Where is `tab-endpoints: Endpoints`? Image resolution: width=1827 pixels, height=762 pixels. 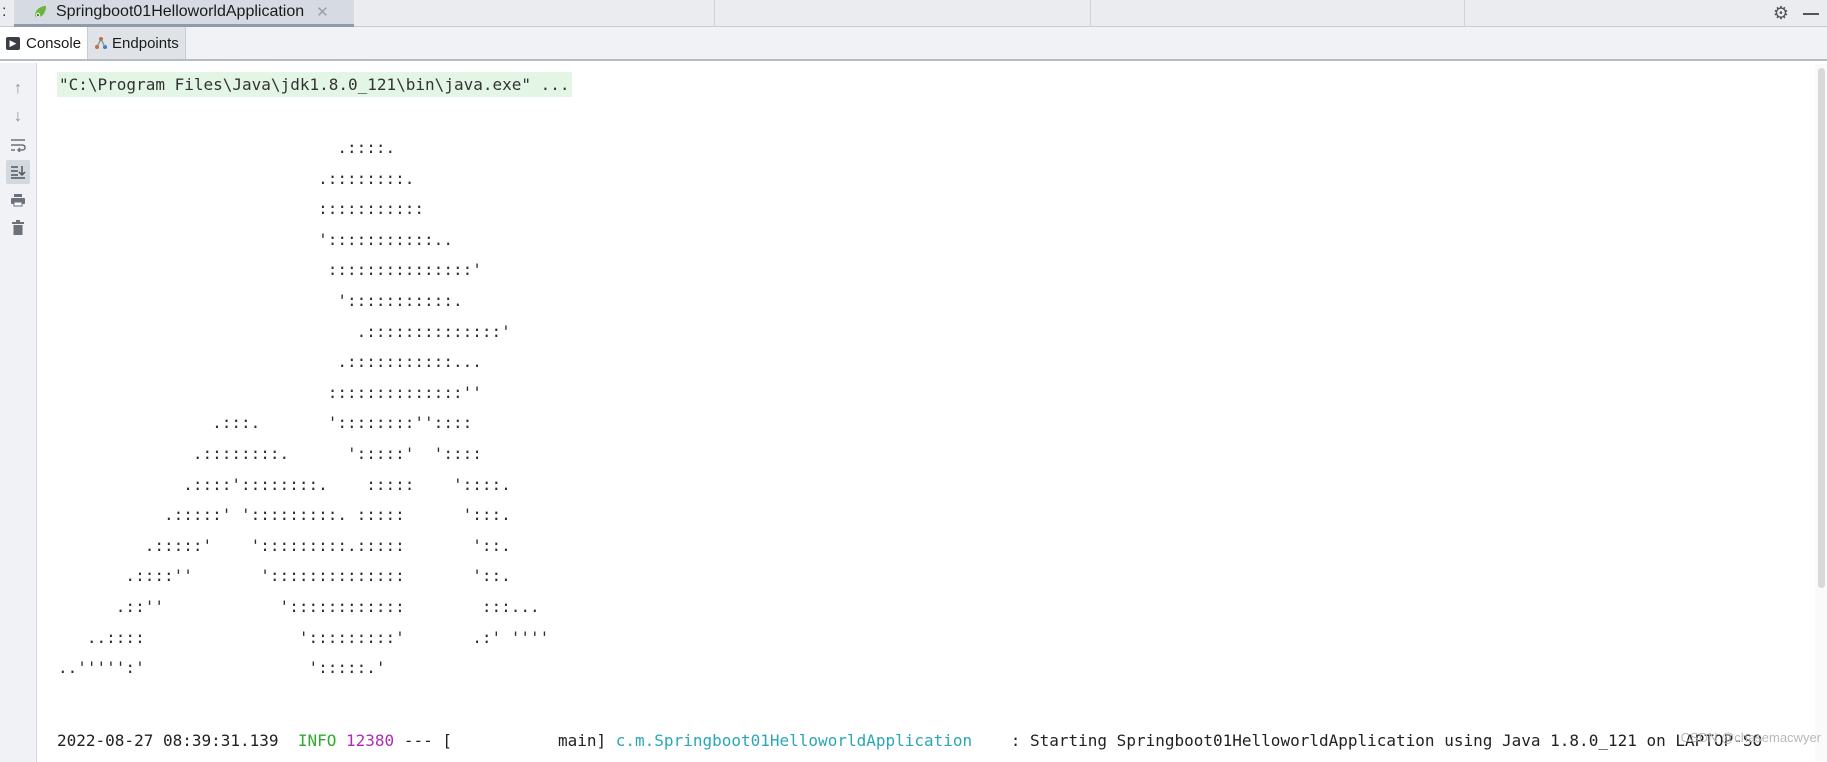
tab-endpoints: Endpoints is located at coordinates (137, 43).